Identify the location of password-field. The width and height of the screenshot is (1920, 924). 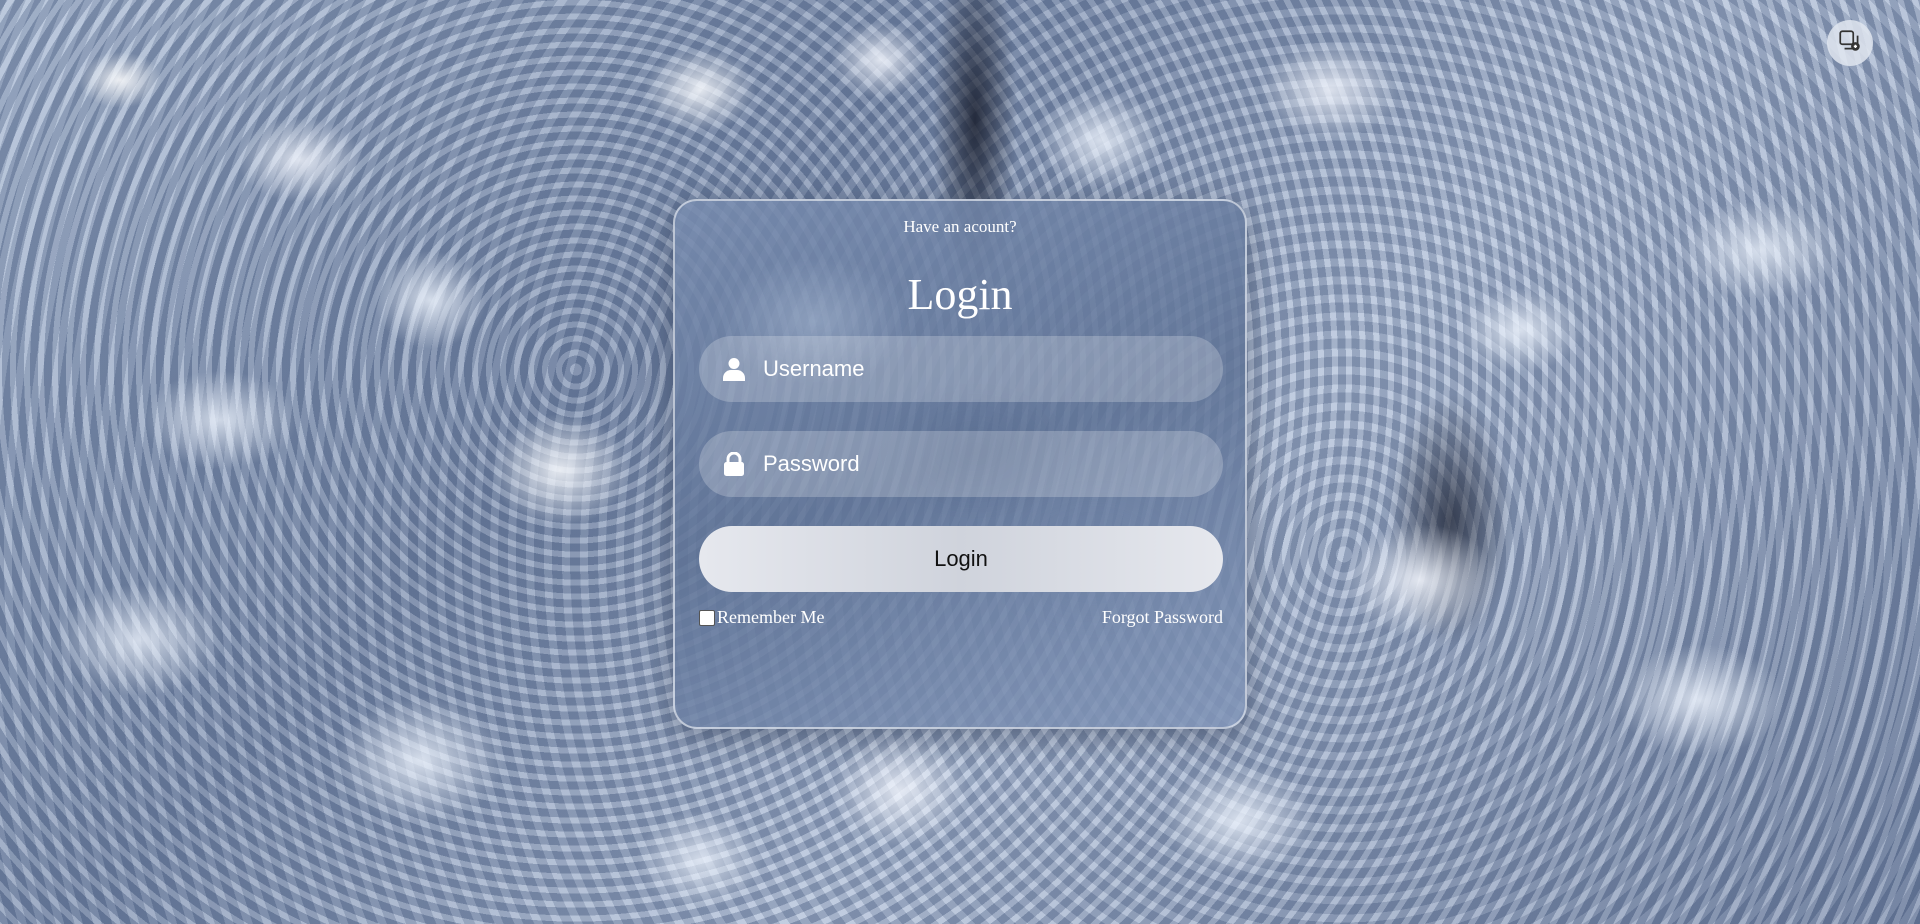
(961, 464).